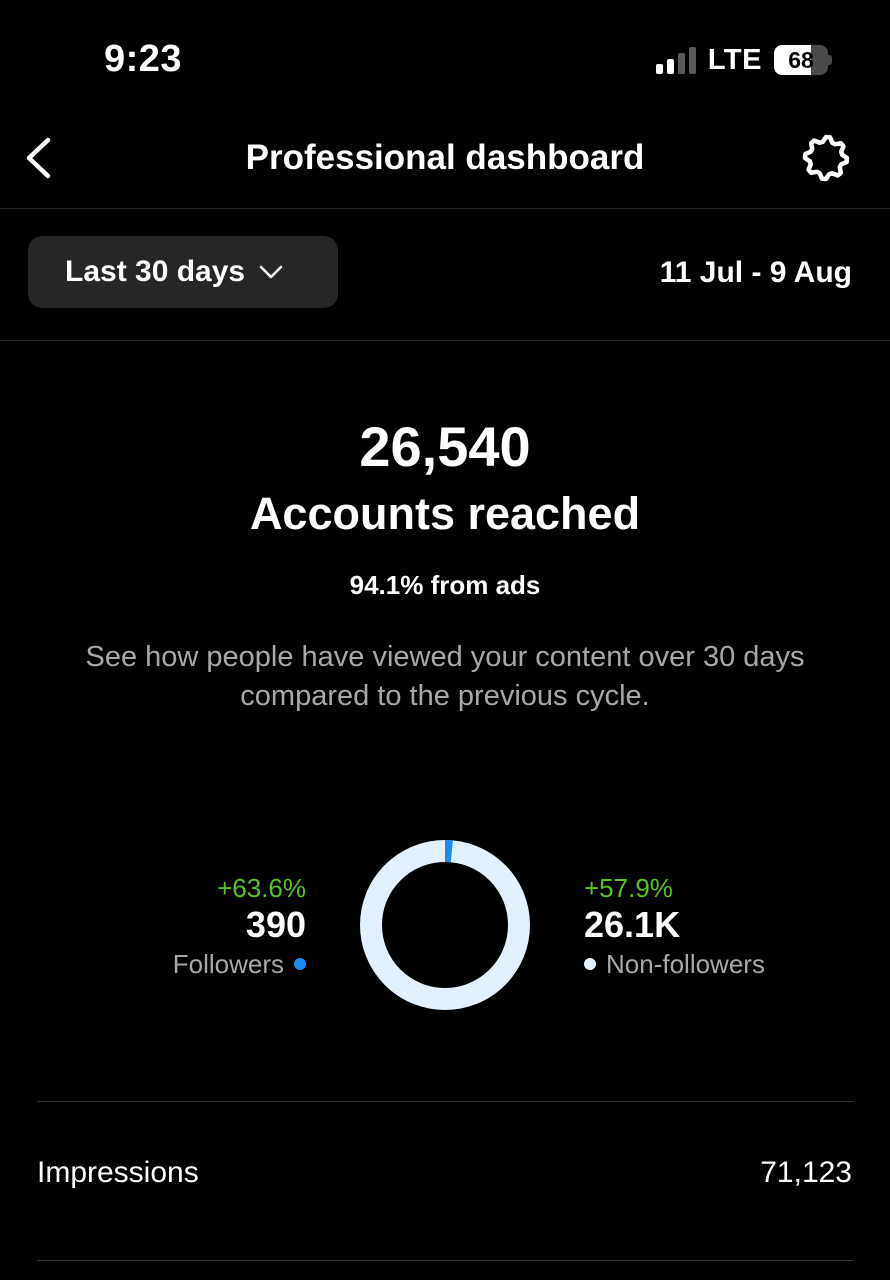 The image size is (890, 1280). What do you see at coordinates (271, 272) in the screenshot?
I see `chevron-down-icon` at bounding box center [271, 272].